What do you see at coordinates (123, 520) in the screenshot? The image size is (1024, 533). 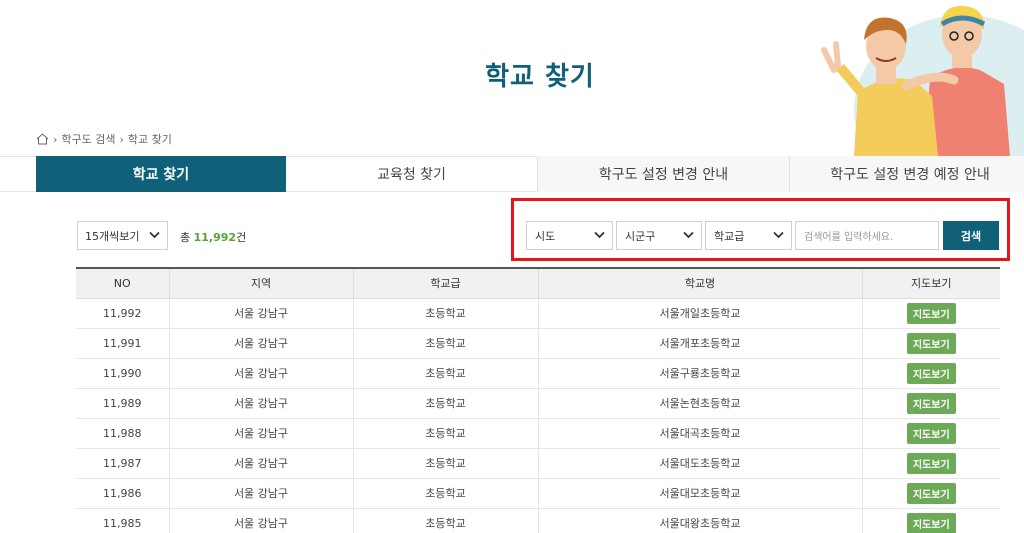 I see `cell-no: 11,985` at bounding box center [123, 520].